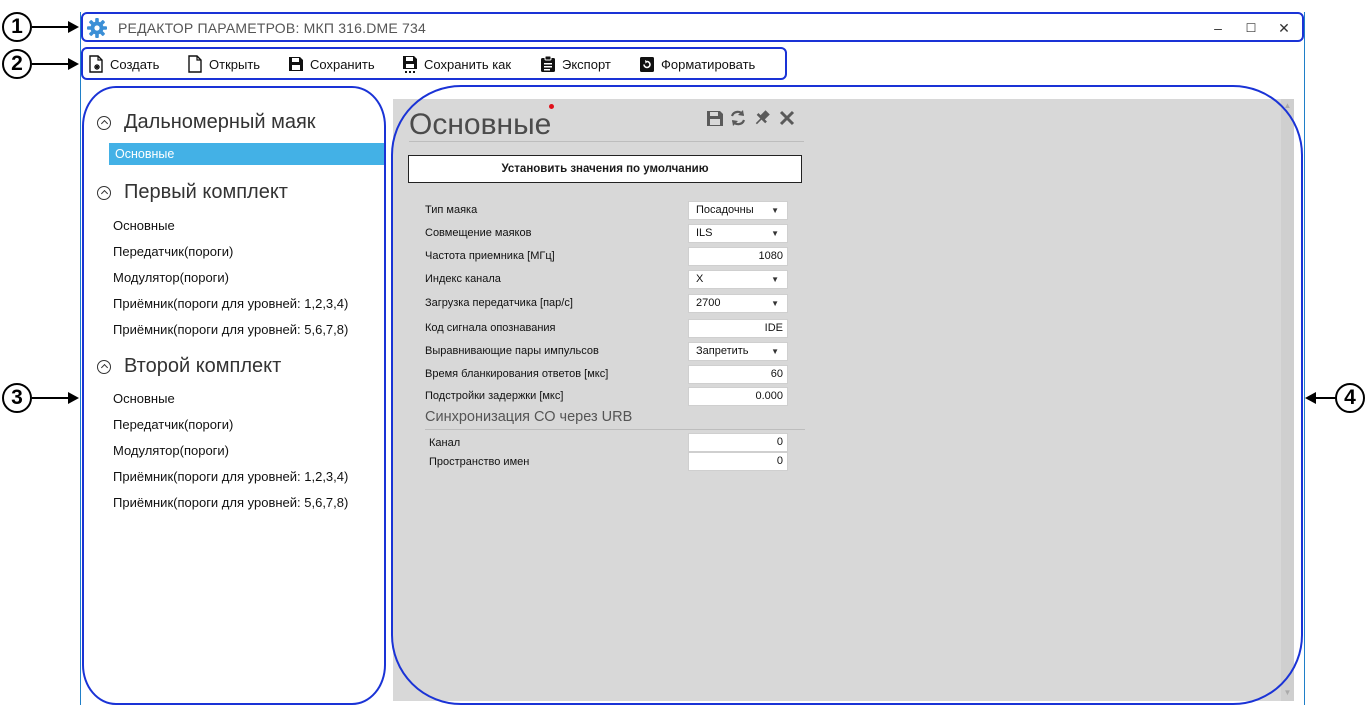 The width and height of the screenshot is (1367, 705). What do you see at coordinates (725, 210) in the screenshot?
I see `param-value: Посадочны` at bounding box center [725, 210].